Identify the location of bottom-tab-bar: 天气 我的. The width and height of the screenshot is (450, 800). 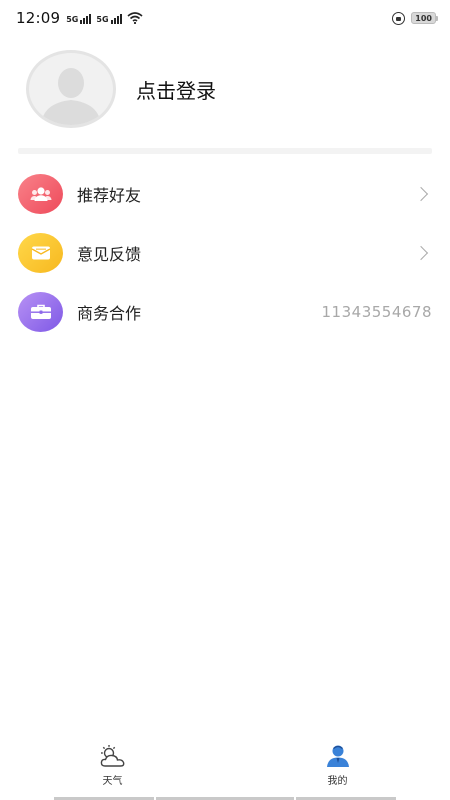
(225, 767).